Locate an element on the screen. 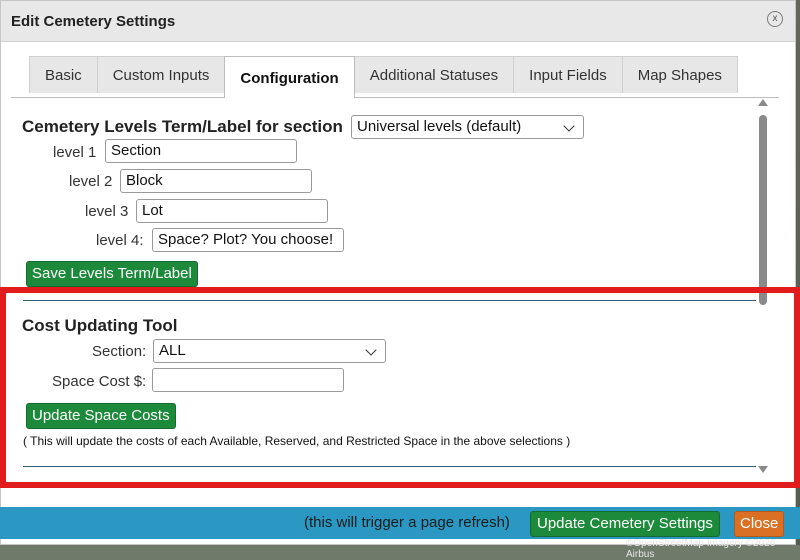 The image size is (800, 560). tab-map-shapes: Map Shapes is located at coordinates (679, 74).